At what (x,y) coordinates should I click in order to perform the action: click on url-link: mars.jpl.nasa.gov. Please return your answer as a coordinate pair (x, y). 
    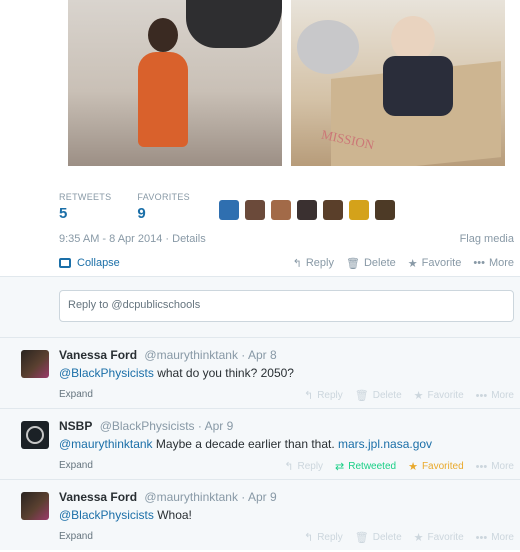
    Looking at the image, I should click on (385, 444).